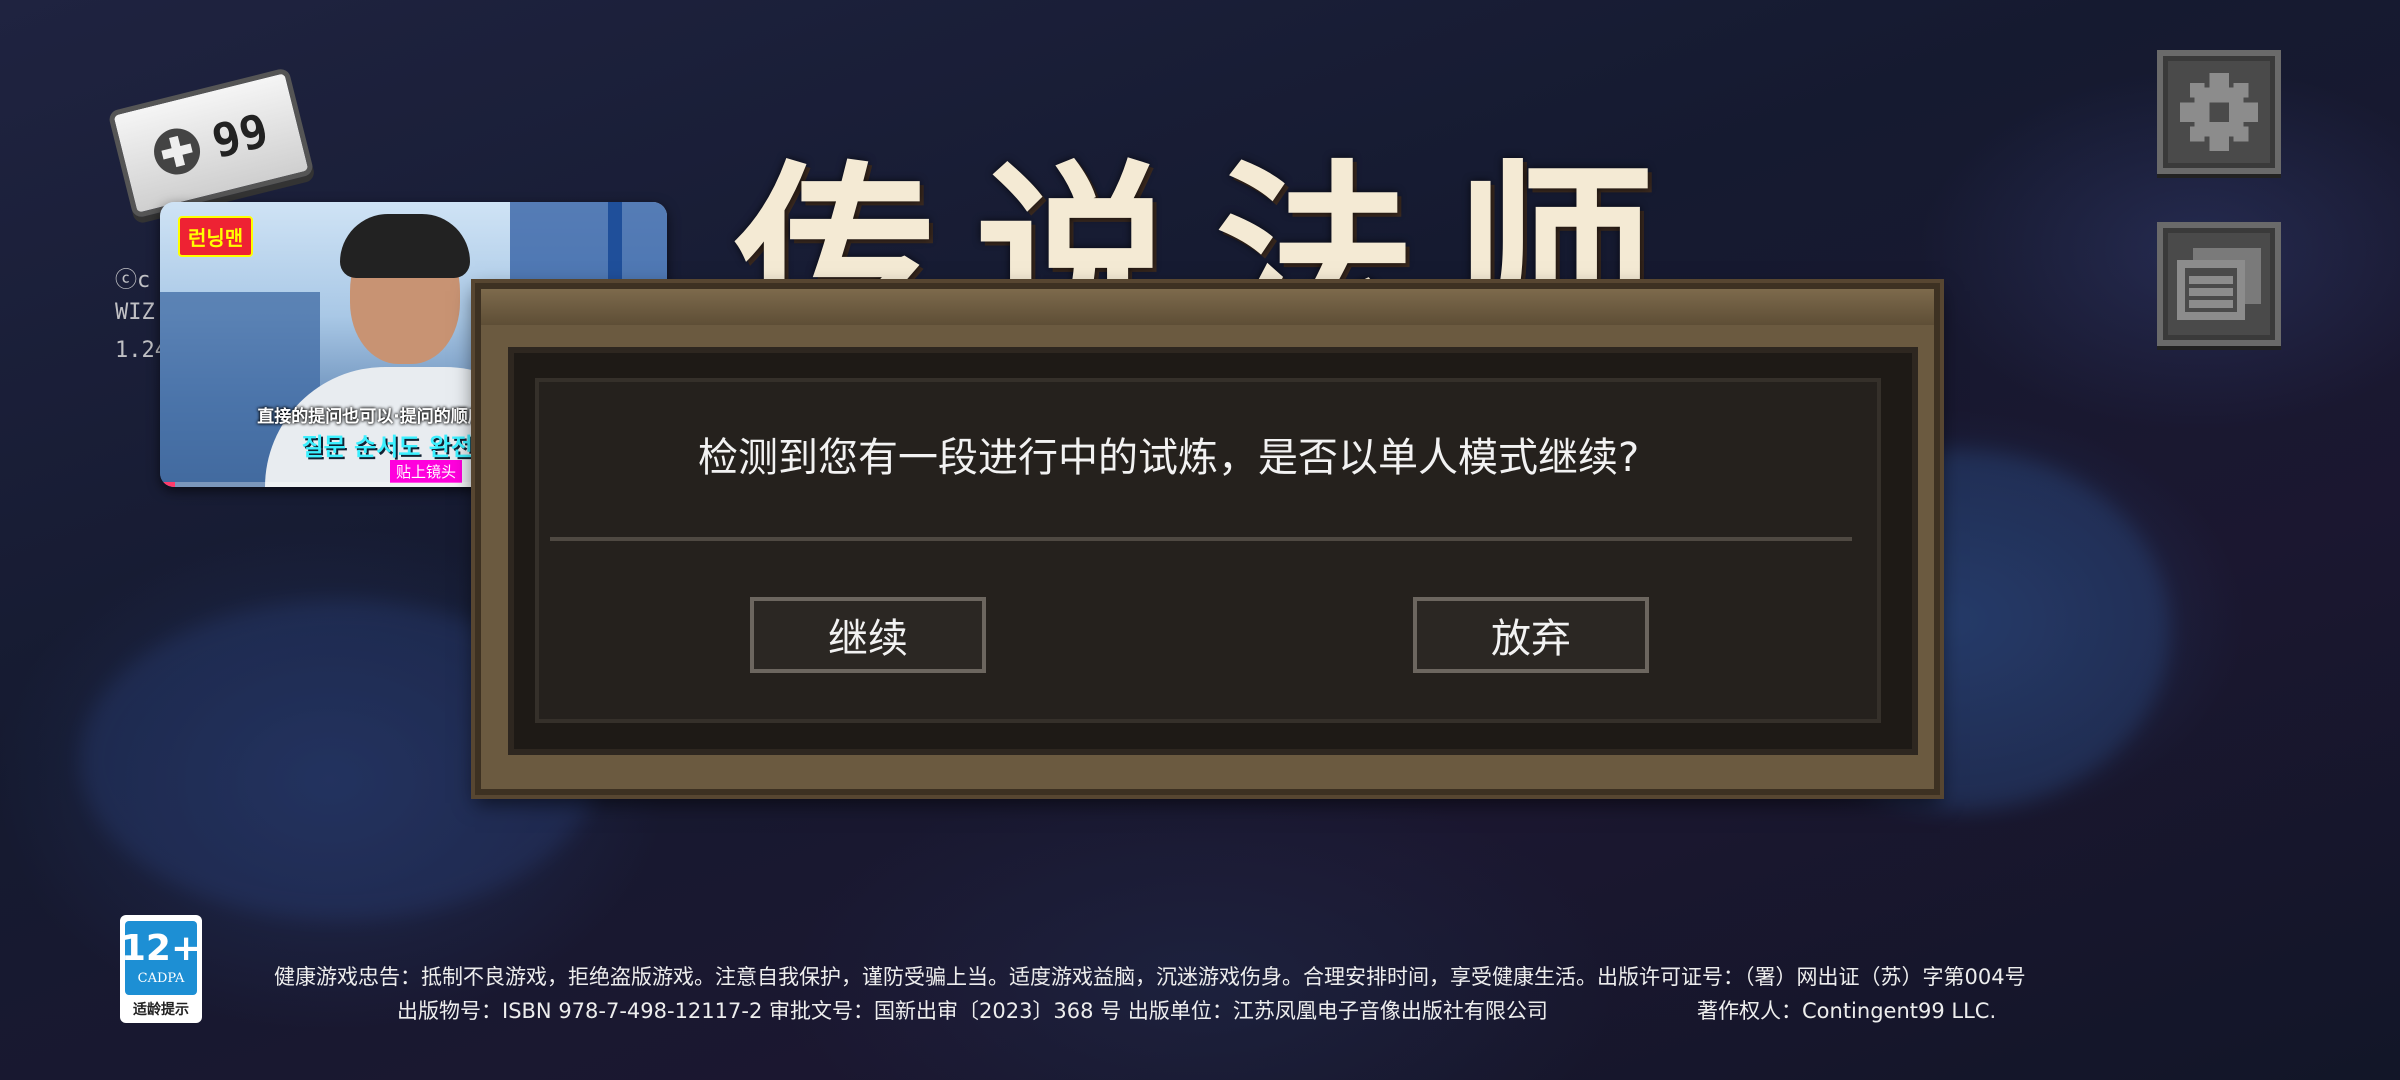 Image resolution: width=2400 pixels, height=1080 pixels. I want to click on video-tag: 贴上镜头, so click(426, 471).